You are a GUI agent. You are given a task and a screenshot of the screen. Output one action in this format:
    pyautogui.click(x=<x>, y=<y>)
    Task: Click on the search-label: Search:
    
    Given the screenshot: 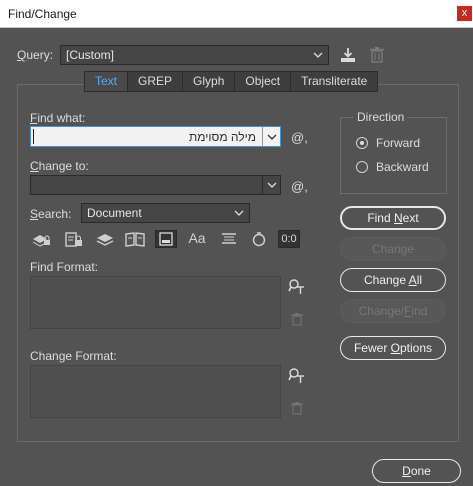 What is the action you would take?
    pyautogui.click(x=51, y=214)
    